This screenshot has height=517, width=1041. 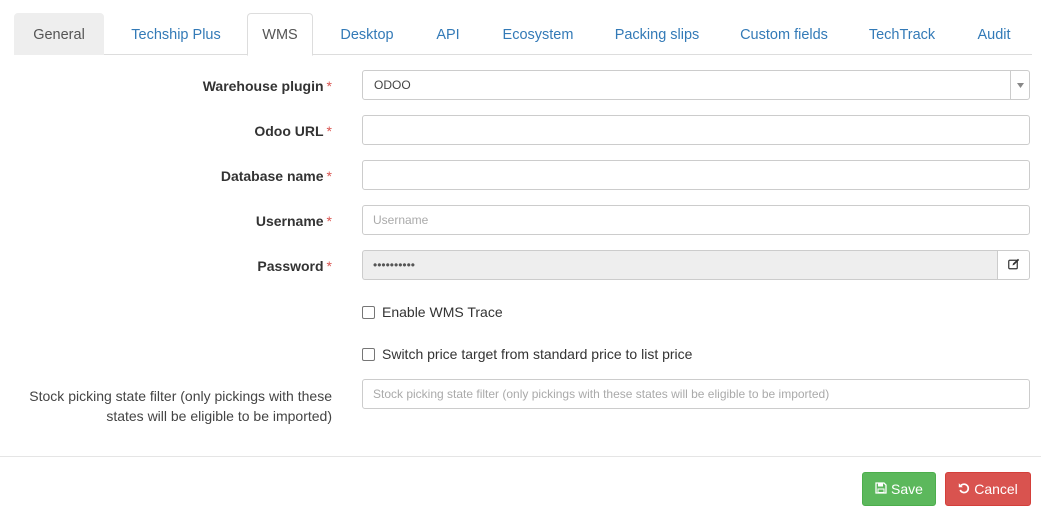 What do you see at coordinates (696, 394) in the screenshot?
I see `stock-filter-input` at bounding box center [696, 394].